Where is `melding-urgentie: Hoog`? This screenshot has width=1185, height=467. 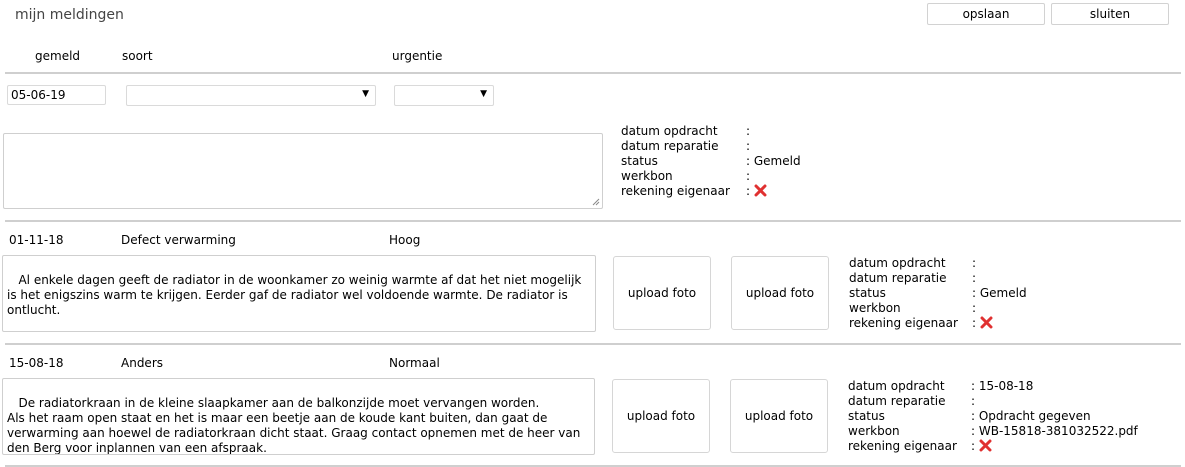
melding-urgentie: Hoog is located at coordinates (405, 240).